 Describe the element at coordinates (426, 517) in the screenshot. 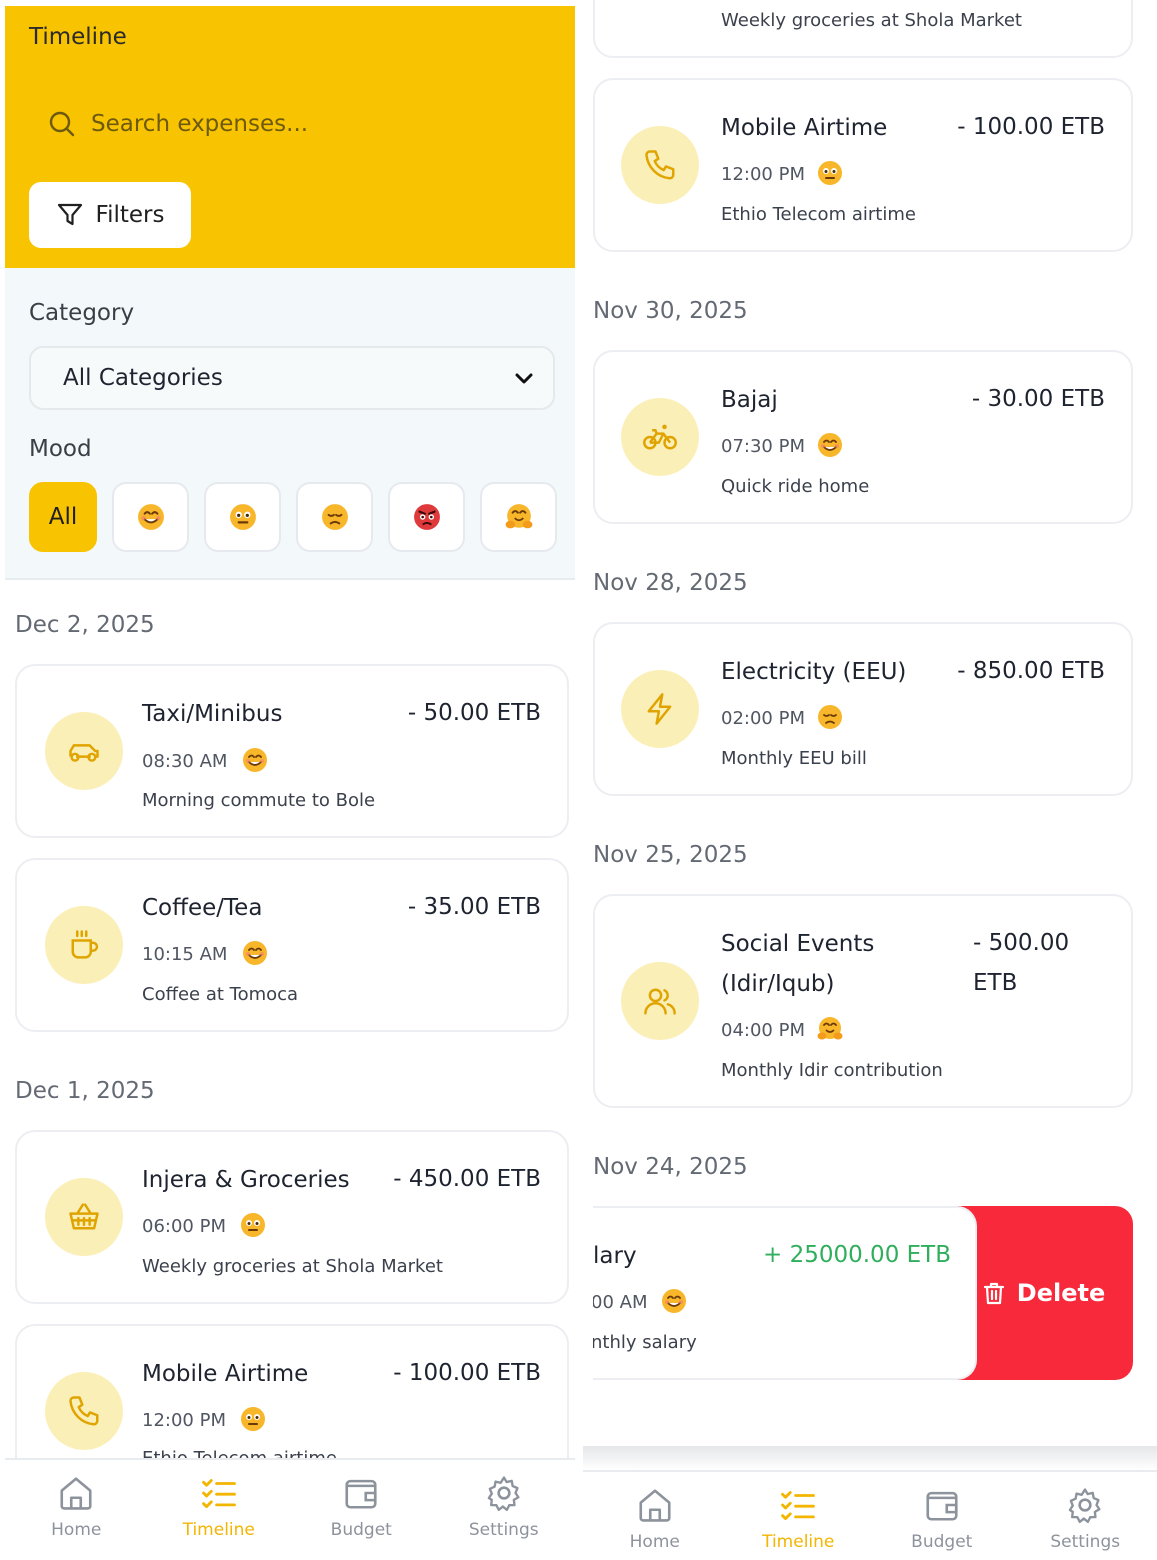

I see `mood-filter-angry` at that location.